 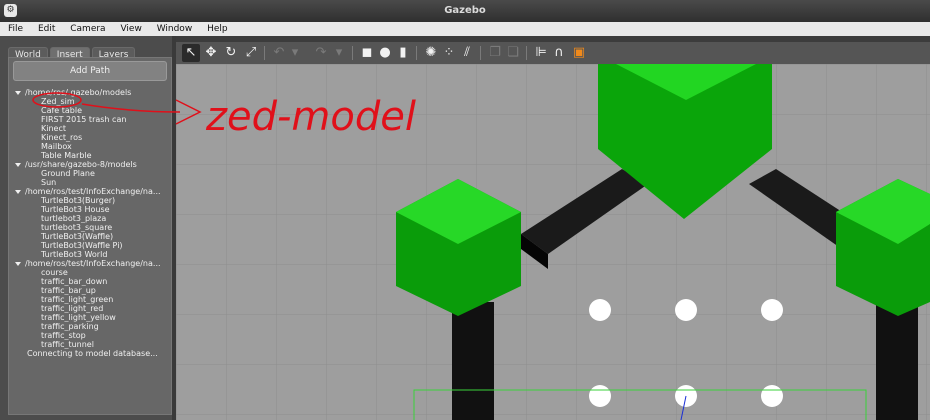 What do you see at coordinates (90, 290) in the screenshot?
I see `tree-item: traffic_bar_up` at bounding box center [90, 290].